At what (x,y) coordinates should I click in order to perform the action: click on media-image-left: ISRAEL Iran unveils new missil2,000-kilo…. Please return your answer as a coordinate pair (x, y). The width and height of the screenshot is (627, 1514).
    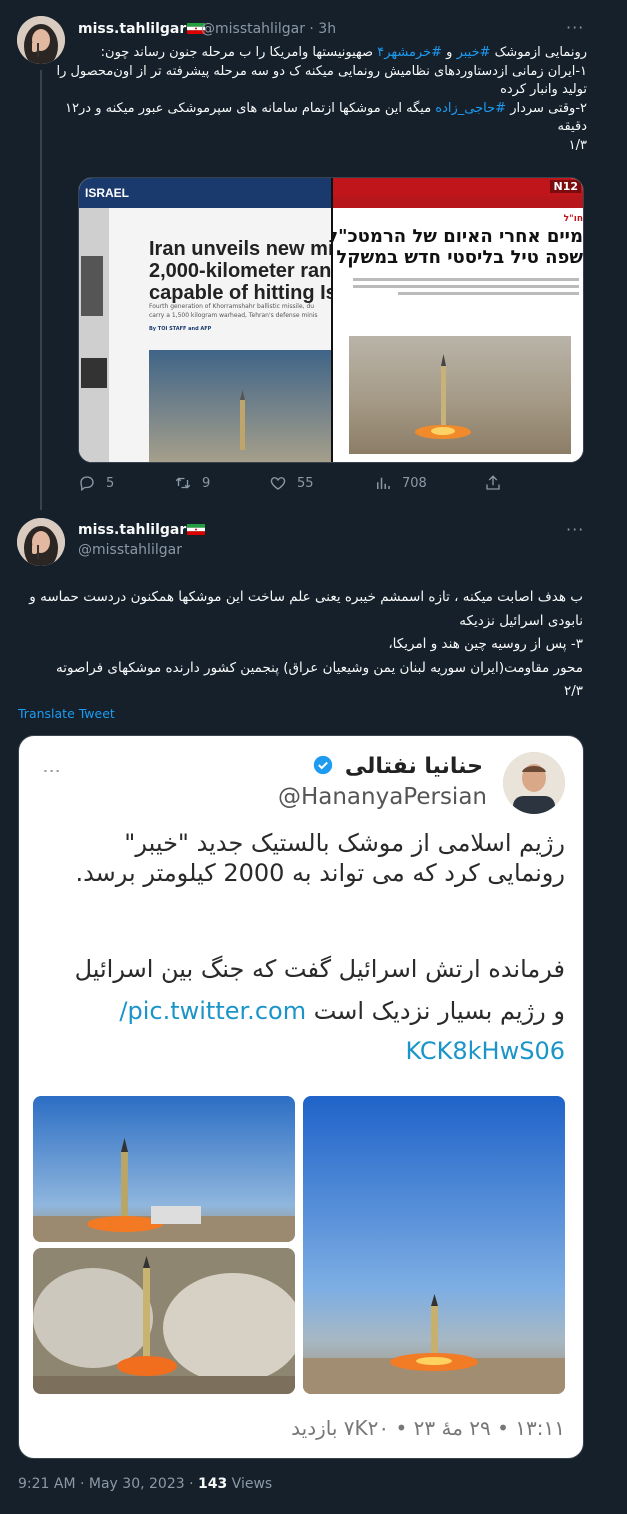
    Looking at the image, I should click on (205, 320).